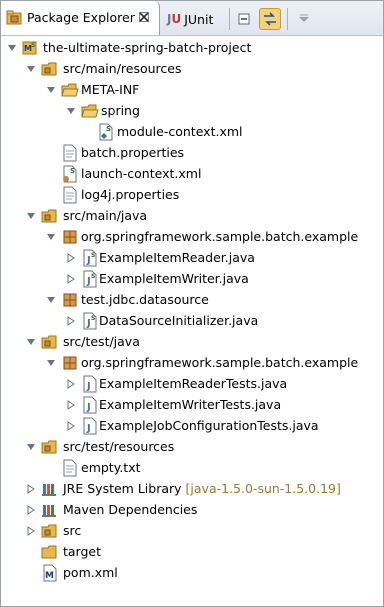  I want to click on tree-item-writer: JS ExampleItemWriter.java, so click(192, 278).